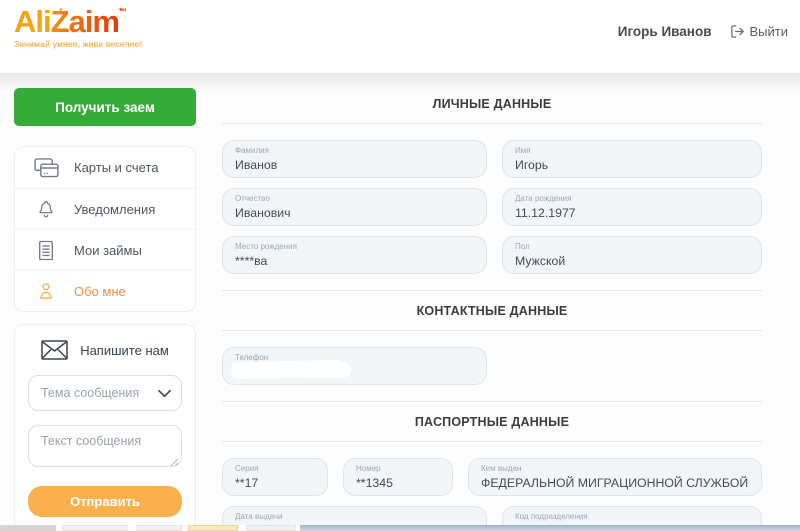 The image size is (800, 531). I want to click on field-label: Отчество, so click(252, 198).